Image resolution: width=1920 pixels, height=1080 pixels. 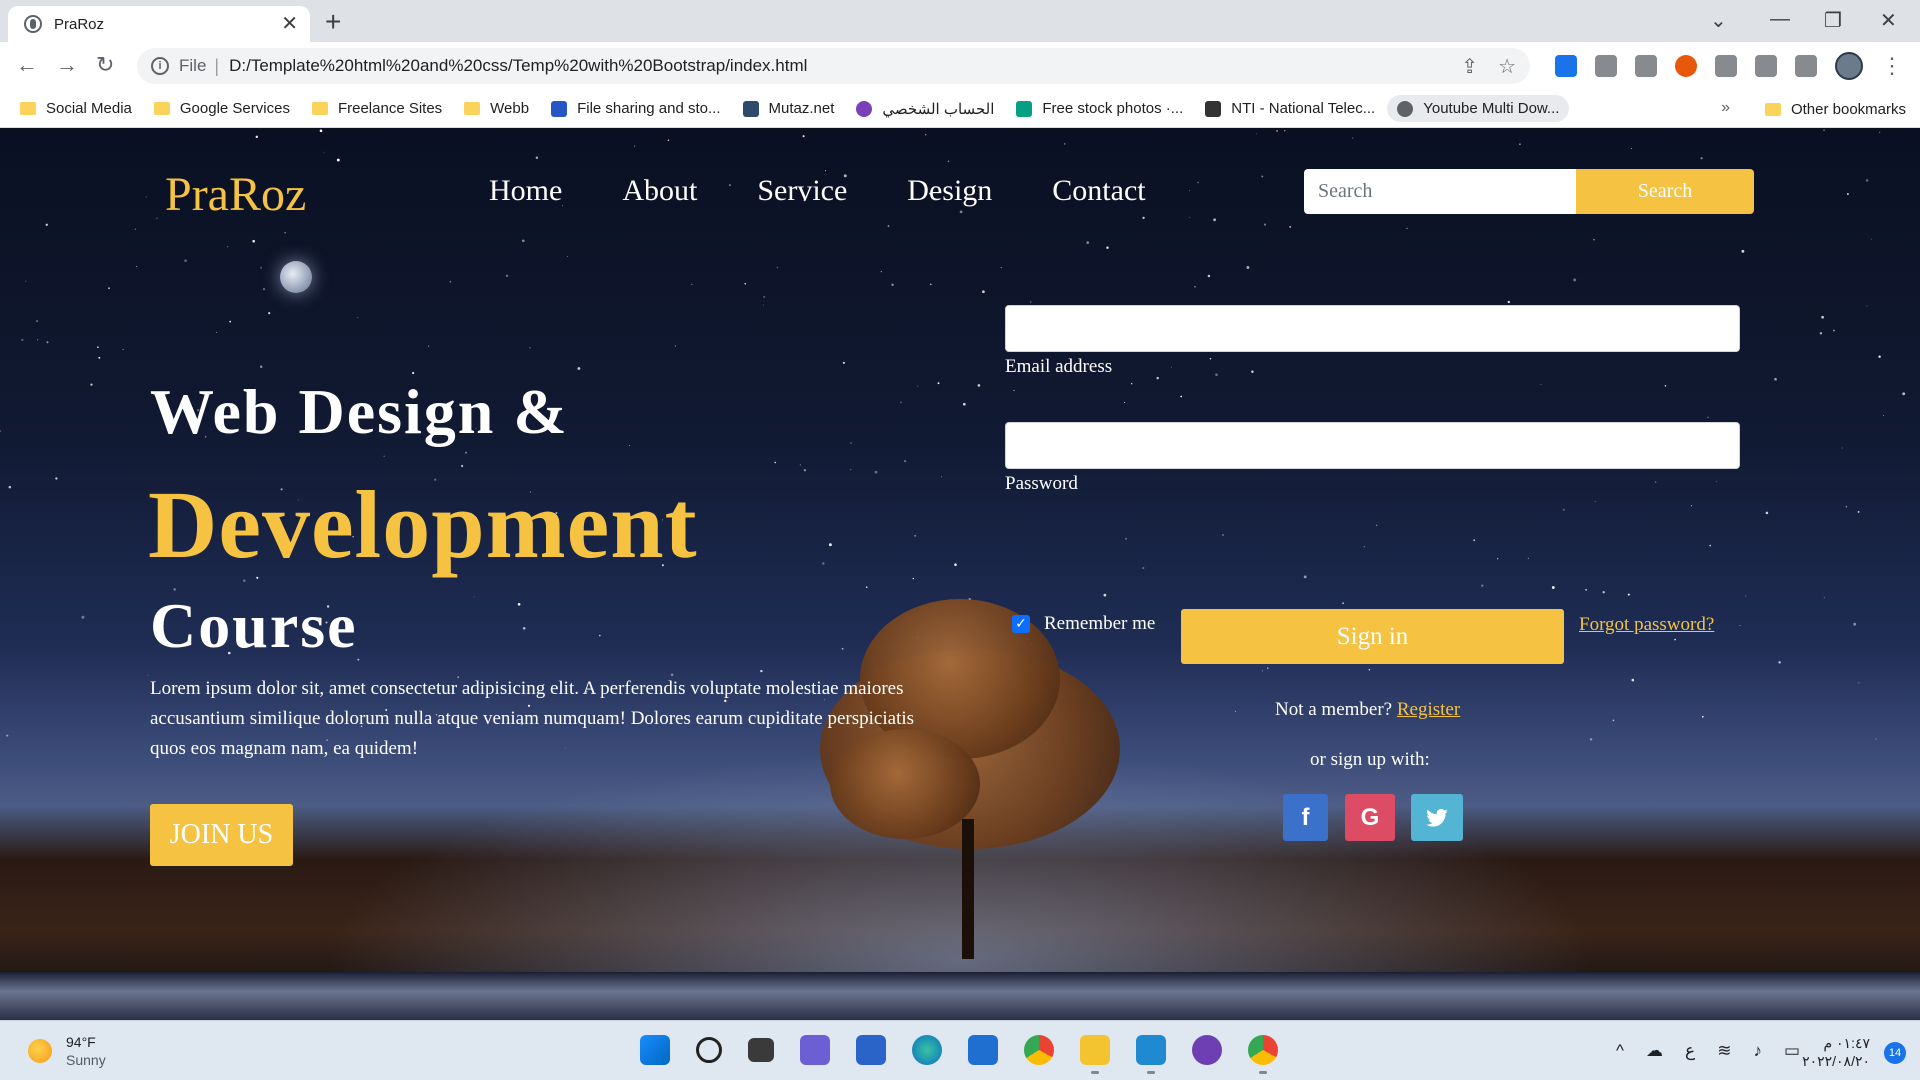 I want to click on language-indicator: ع, so click(x=1690, y=1051).